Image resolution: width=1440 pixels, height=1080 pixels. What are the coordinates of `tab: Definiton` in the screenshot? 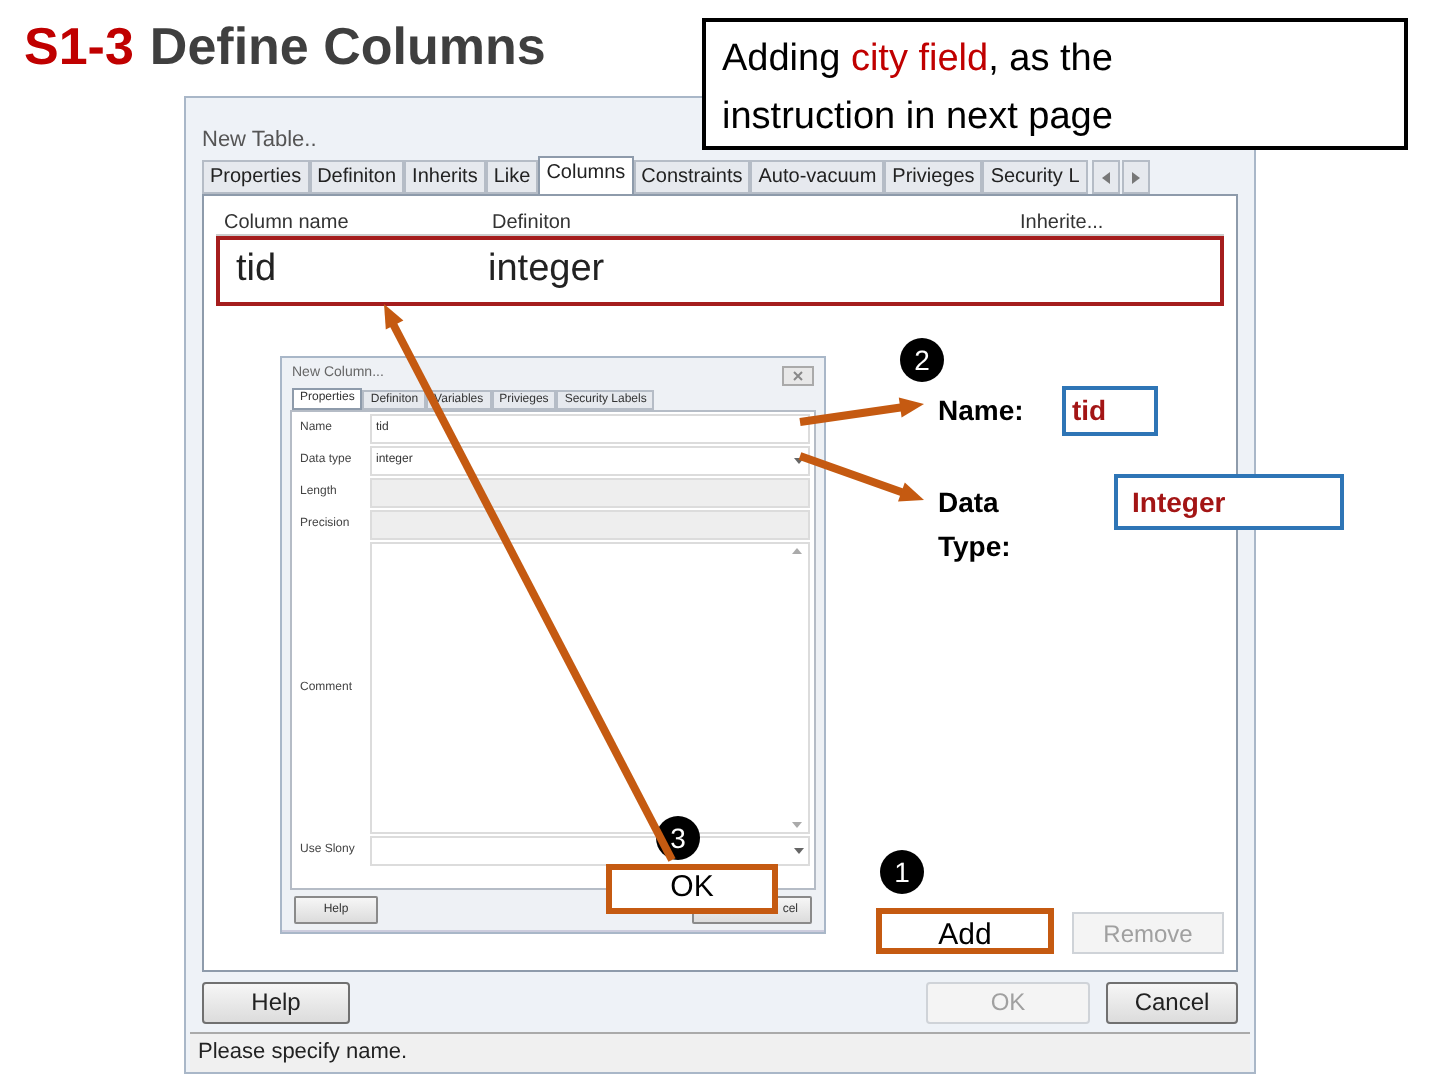 It's located at (357, 177).